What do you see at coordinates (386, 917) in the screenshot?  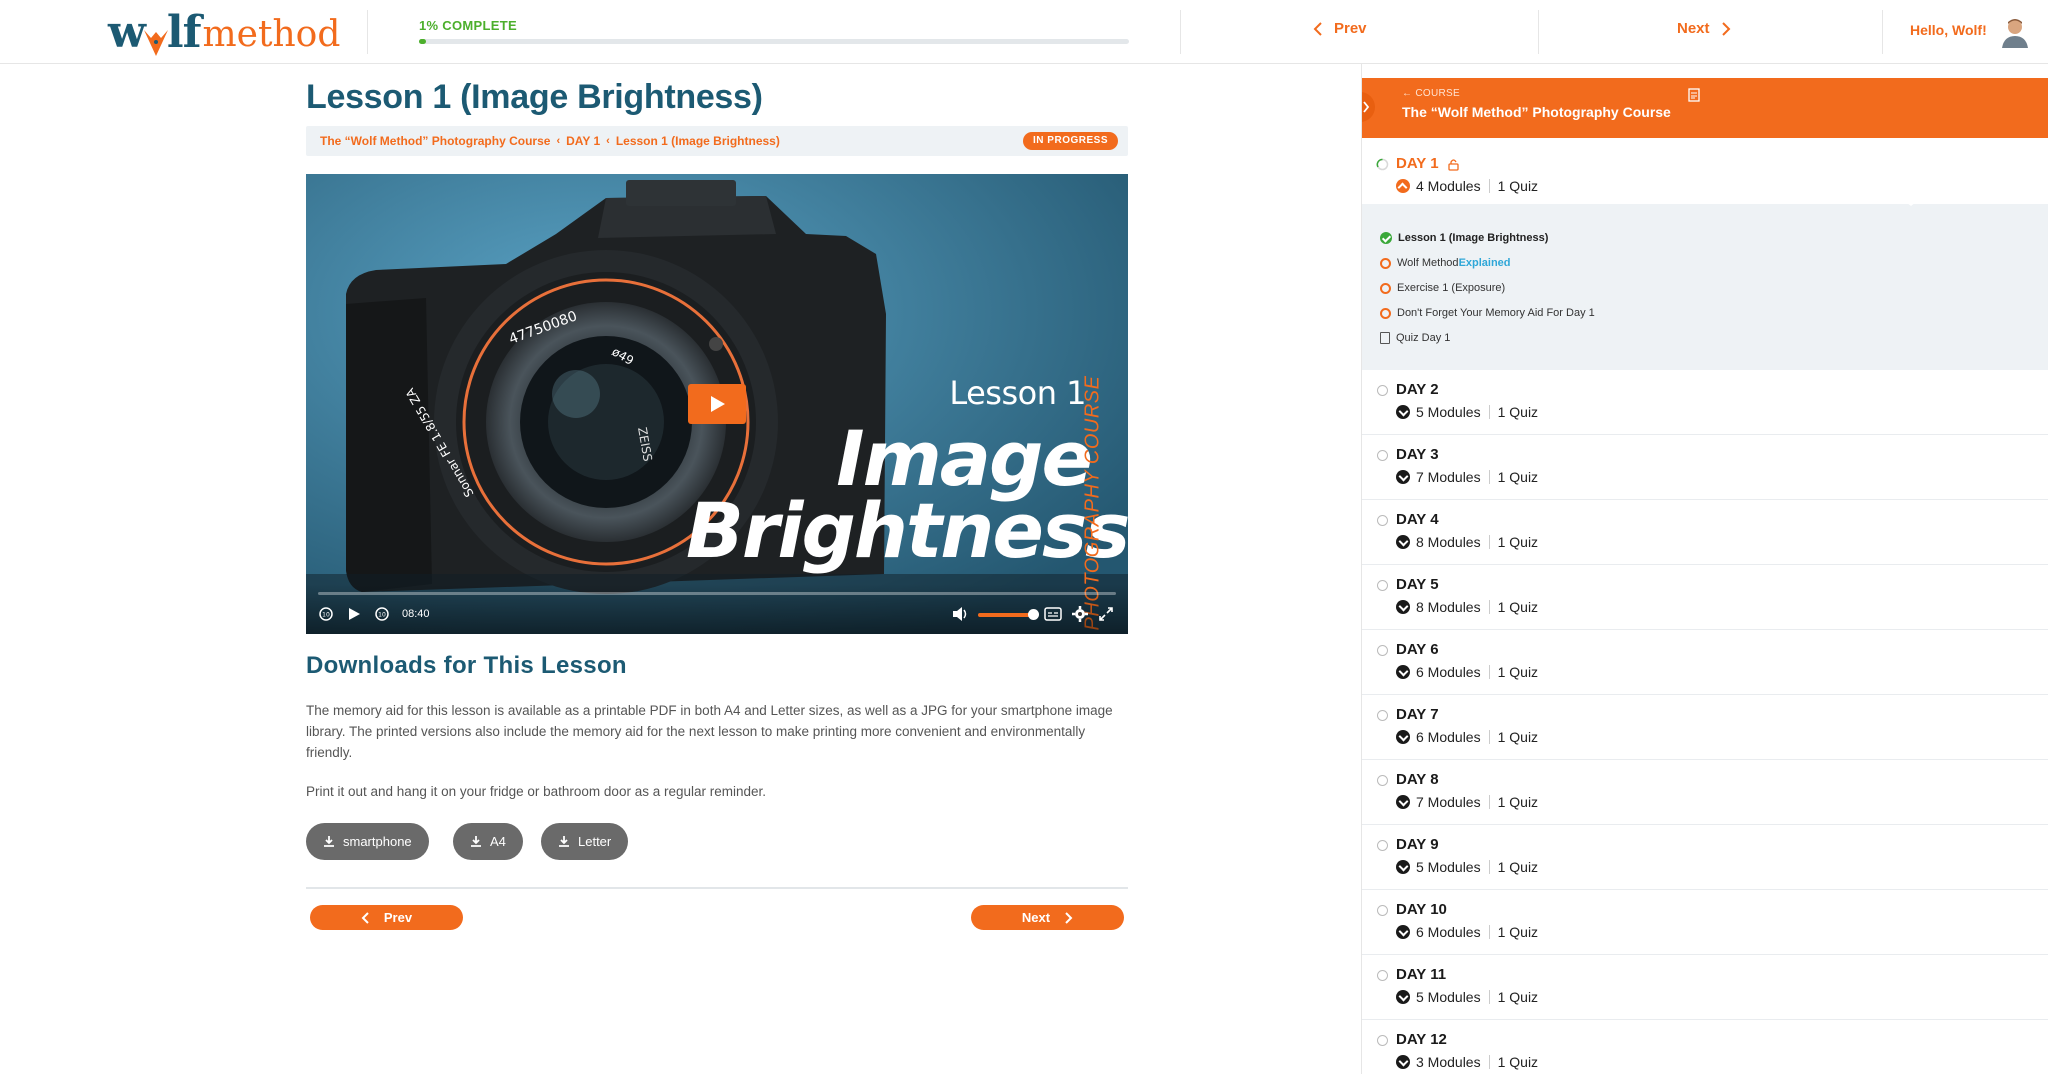 I see `footer-prev-button: Prev` at bounding box center [386, 917].